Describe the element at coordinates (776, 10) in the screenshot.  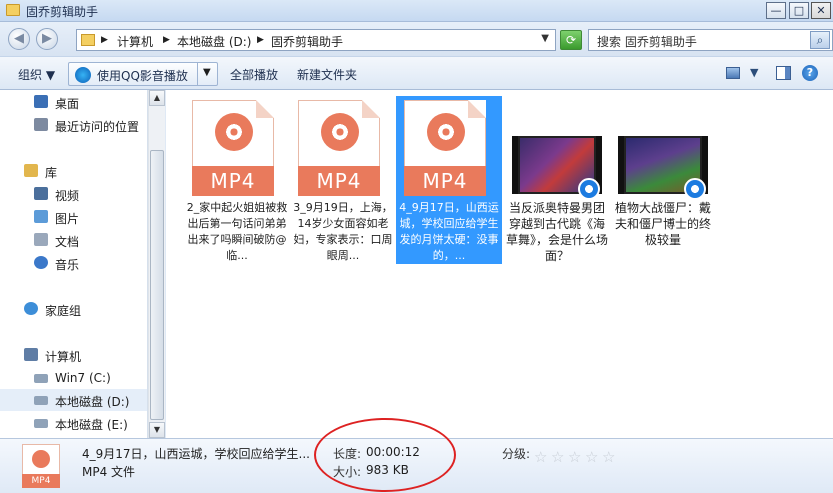
I see `minimize-button: —` at that location.